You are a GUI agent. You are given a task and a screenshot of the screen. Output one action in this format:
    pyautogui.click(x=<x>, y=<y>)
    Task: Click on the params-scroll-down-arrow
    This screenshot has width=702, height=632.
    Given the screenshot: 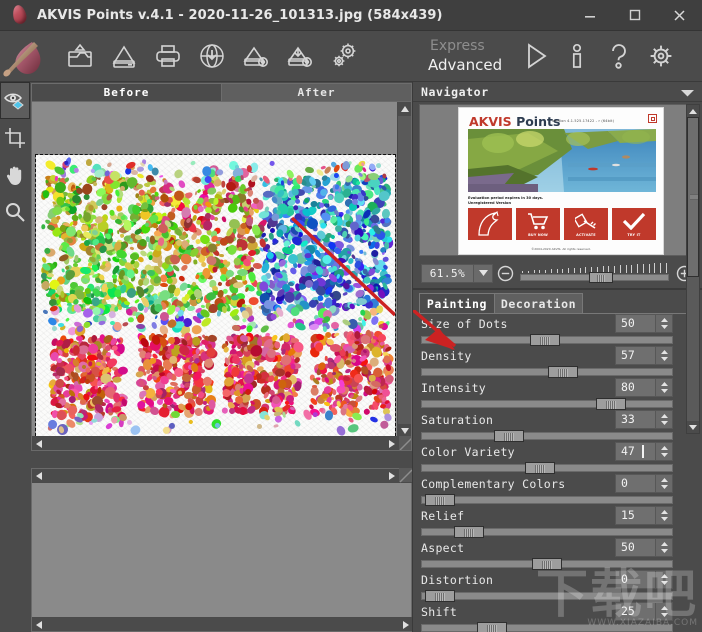 What is the action you would take?
    pyautogui.click(x=693, y=427)
    